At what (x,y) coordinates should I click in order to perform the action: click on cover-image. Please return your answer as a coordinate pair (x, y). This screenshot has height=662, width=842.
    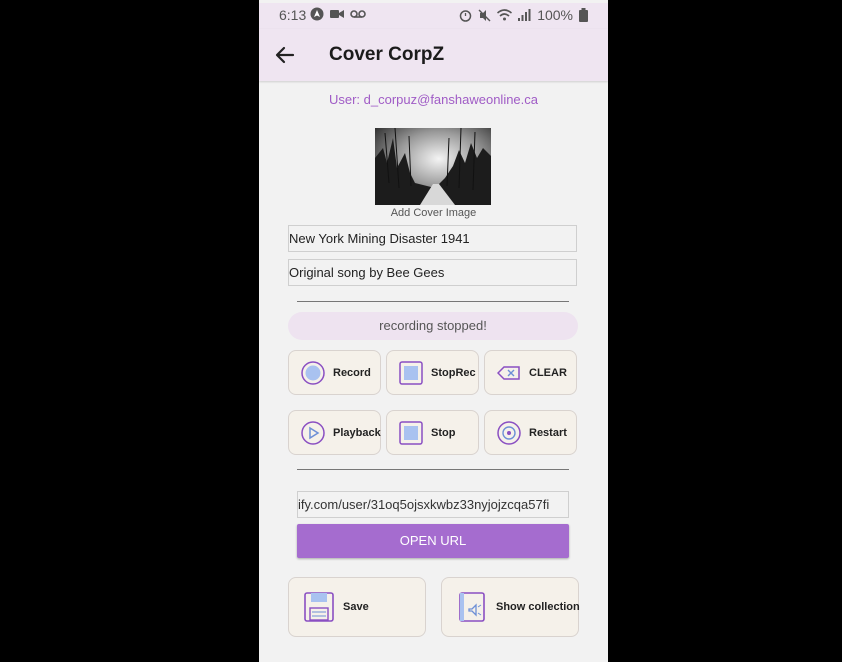
    Looking at the image, I should click on (433, 166).